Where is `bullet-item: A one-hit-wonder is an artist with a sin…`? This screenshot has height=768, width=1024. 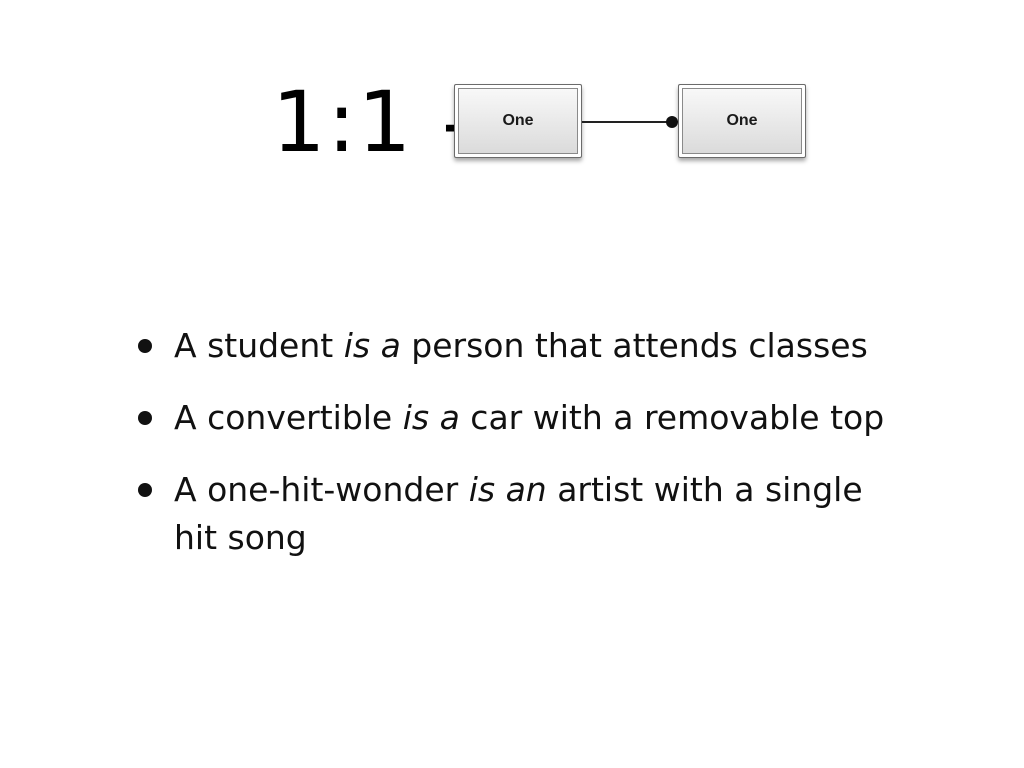
bullet-item: A one-hit-wonder is an artist with a sin… is located at coordinates (526, 514).